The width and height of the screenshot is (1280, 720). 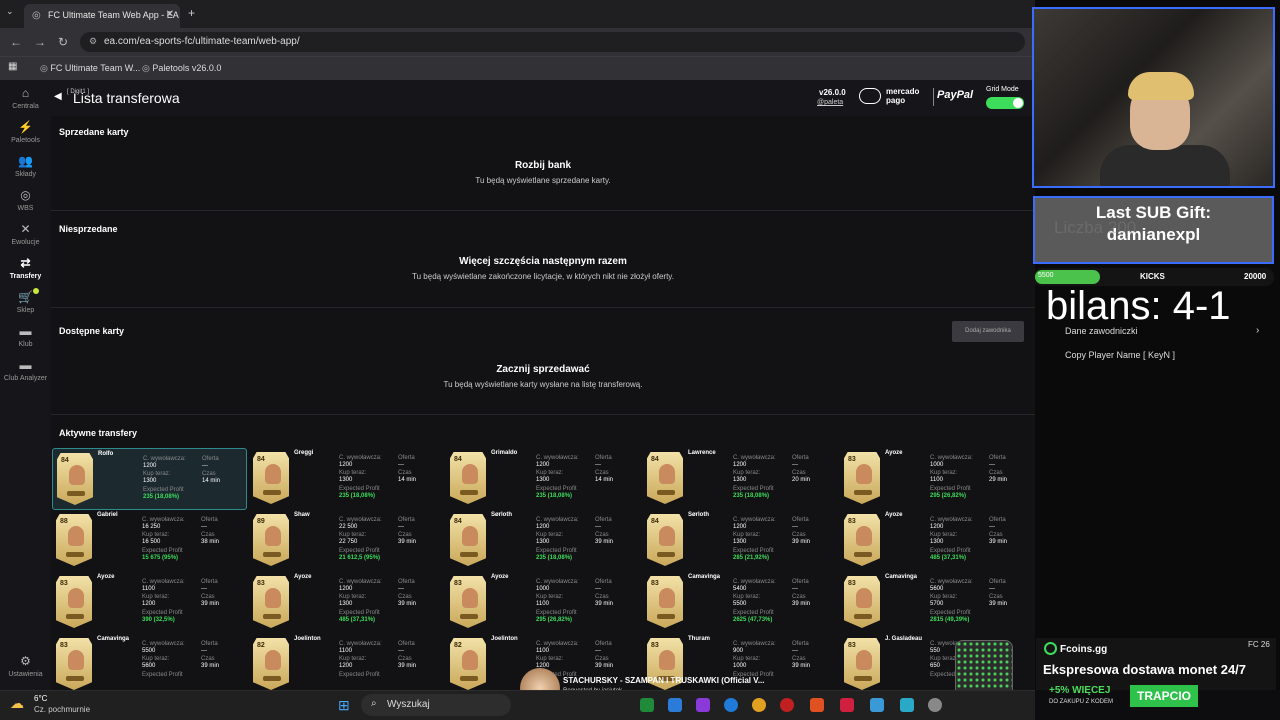 I want to click on windows-start-icon: ⊞, so click(x=344, y=705).